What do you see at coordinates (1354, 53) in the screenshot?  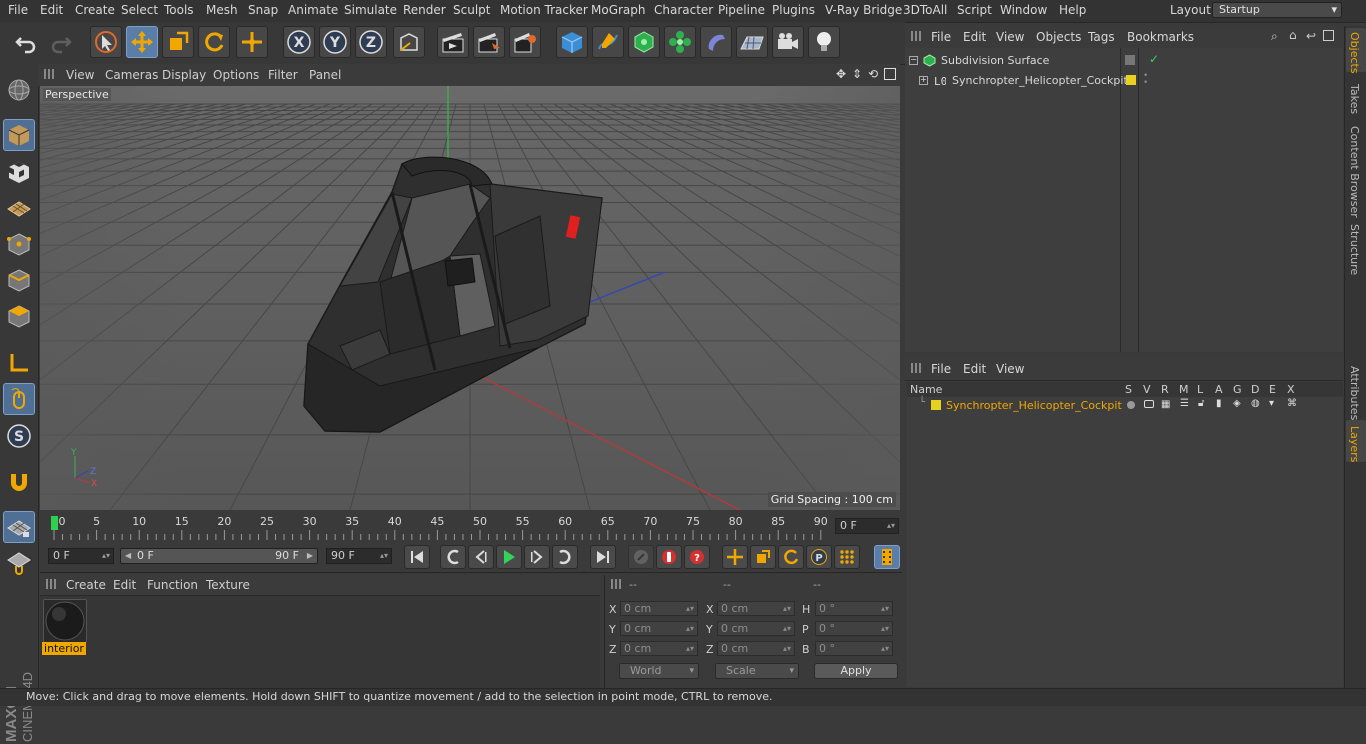 I see `tab-objects: Objects` at bounding box center [1354, 53].